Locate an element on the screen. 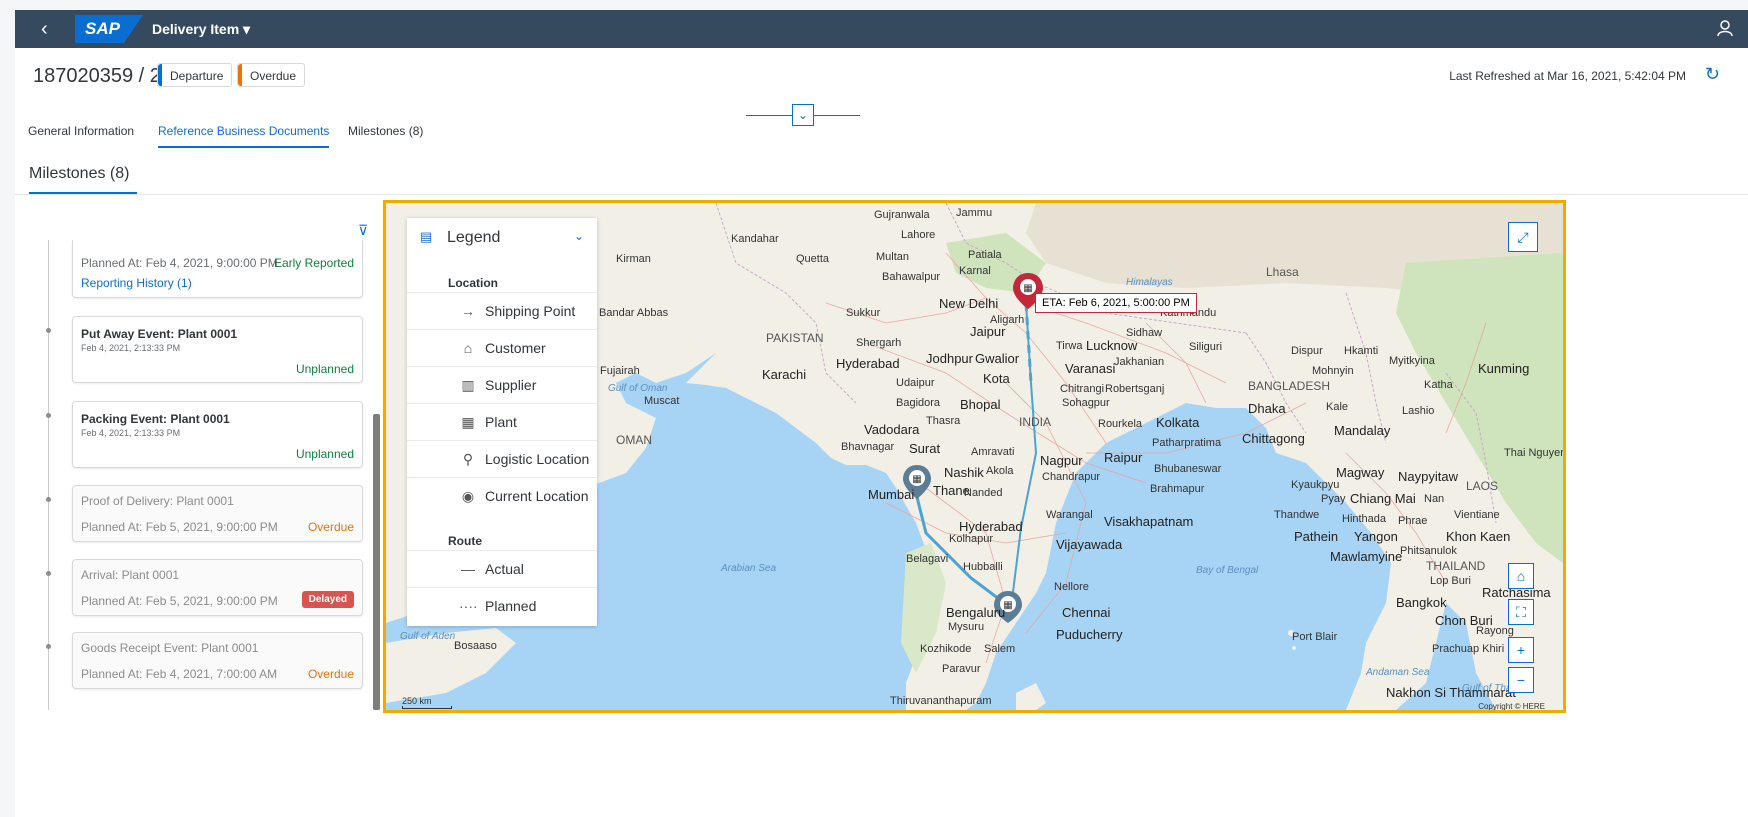 This screenshot has width=1748, height=817. map-label: Hinthada is located at coordinates (1364, 519).